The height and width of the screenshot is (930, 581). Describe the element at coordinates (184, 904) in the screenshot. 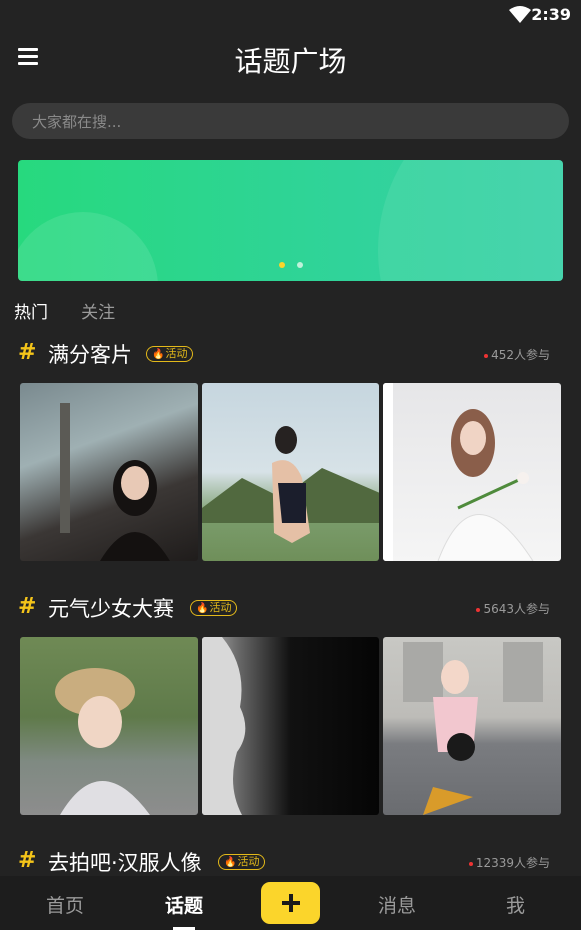

I see `nav-topics: 话题` at that location.